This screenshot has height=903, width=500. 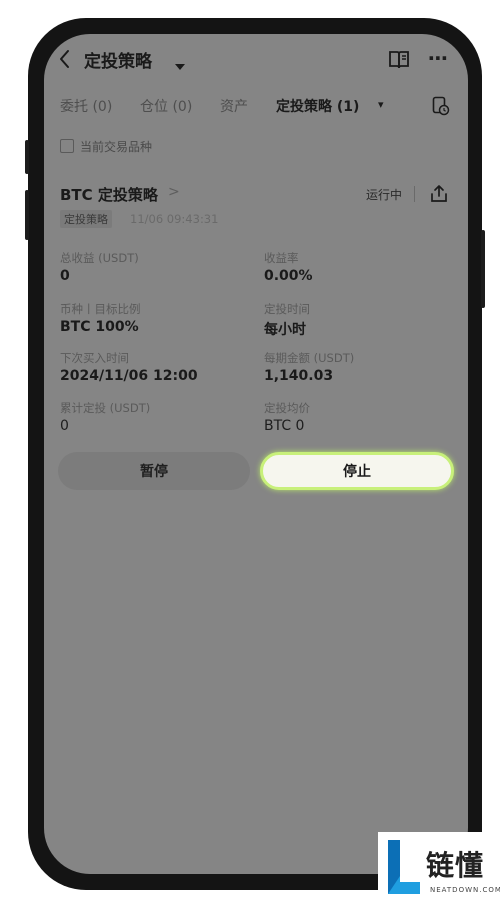 What do you see at coordinates (129, 376) in the screenshot?
I see `next-buy-value: 2024/11/06 12:00` at bounding box center [129, 376].